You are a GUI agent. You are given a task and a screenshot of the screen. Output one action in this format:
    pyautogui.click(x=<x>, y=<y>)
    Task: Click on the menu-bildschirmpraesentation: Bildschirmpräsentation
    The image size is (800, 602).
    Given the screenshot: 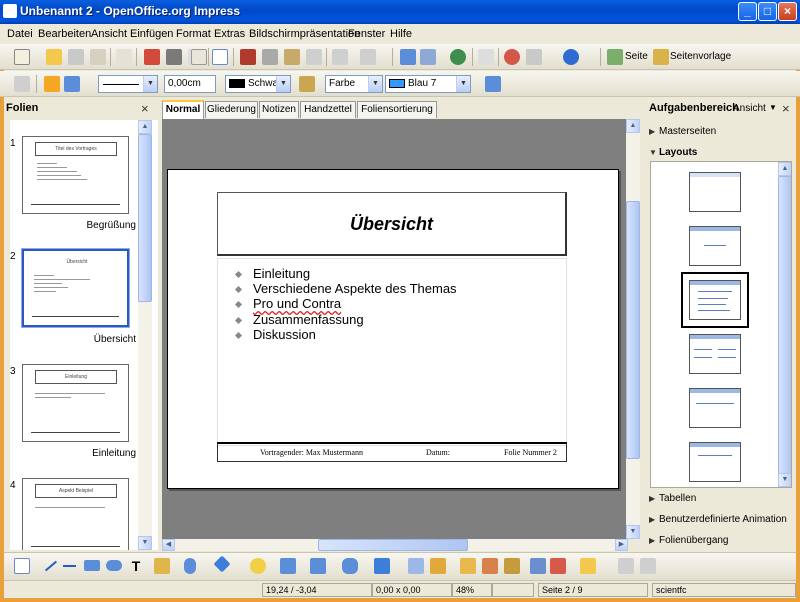 What is the action you would take?
    pyautogui.click(x=304, y=34)
    